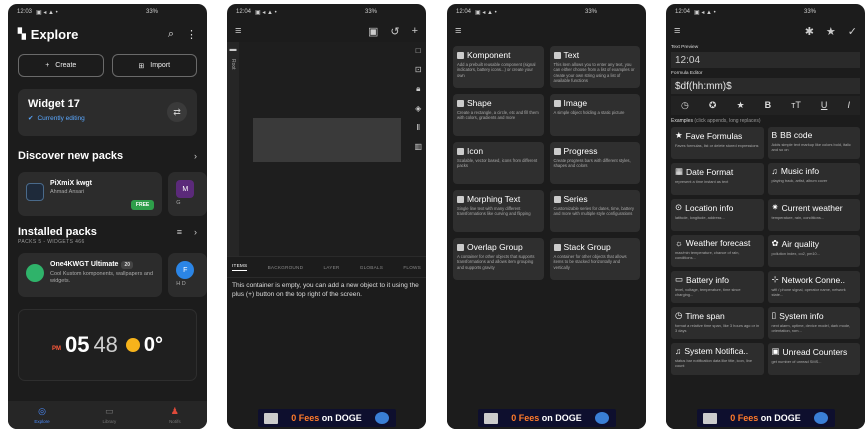 This screenshot has width=865, height=433. What do you see at coordinates (331, 267) in the screenshot?
I see `tab-layer: LAYER` at bounding box center [331, 267].